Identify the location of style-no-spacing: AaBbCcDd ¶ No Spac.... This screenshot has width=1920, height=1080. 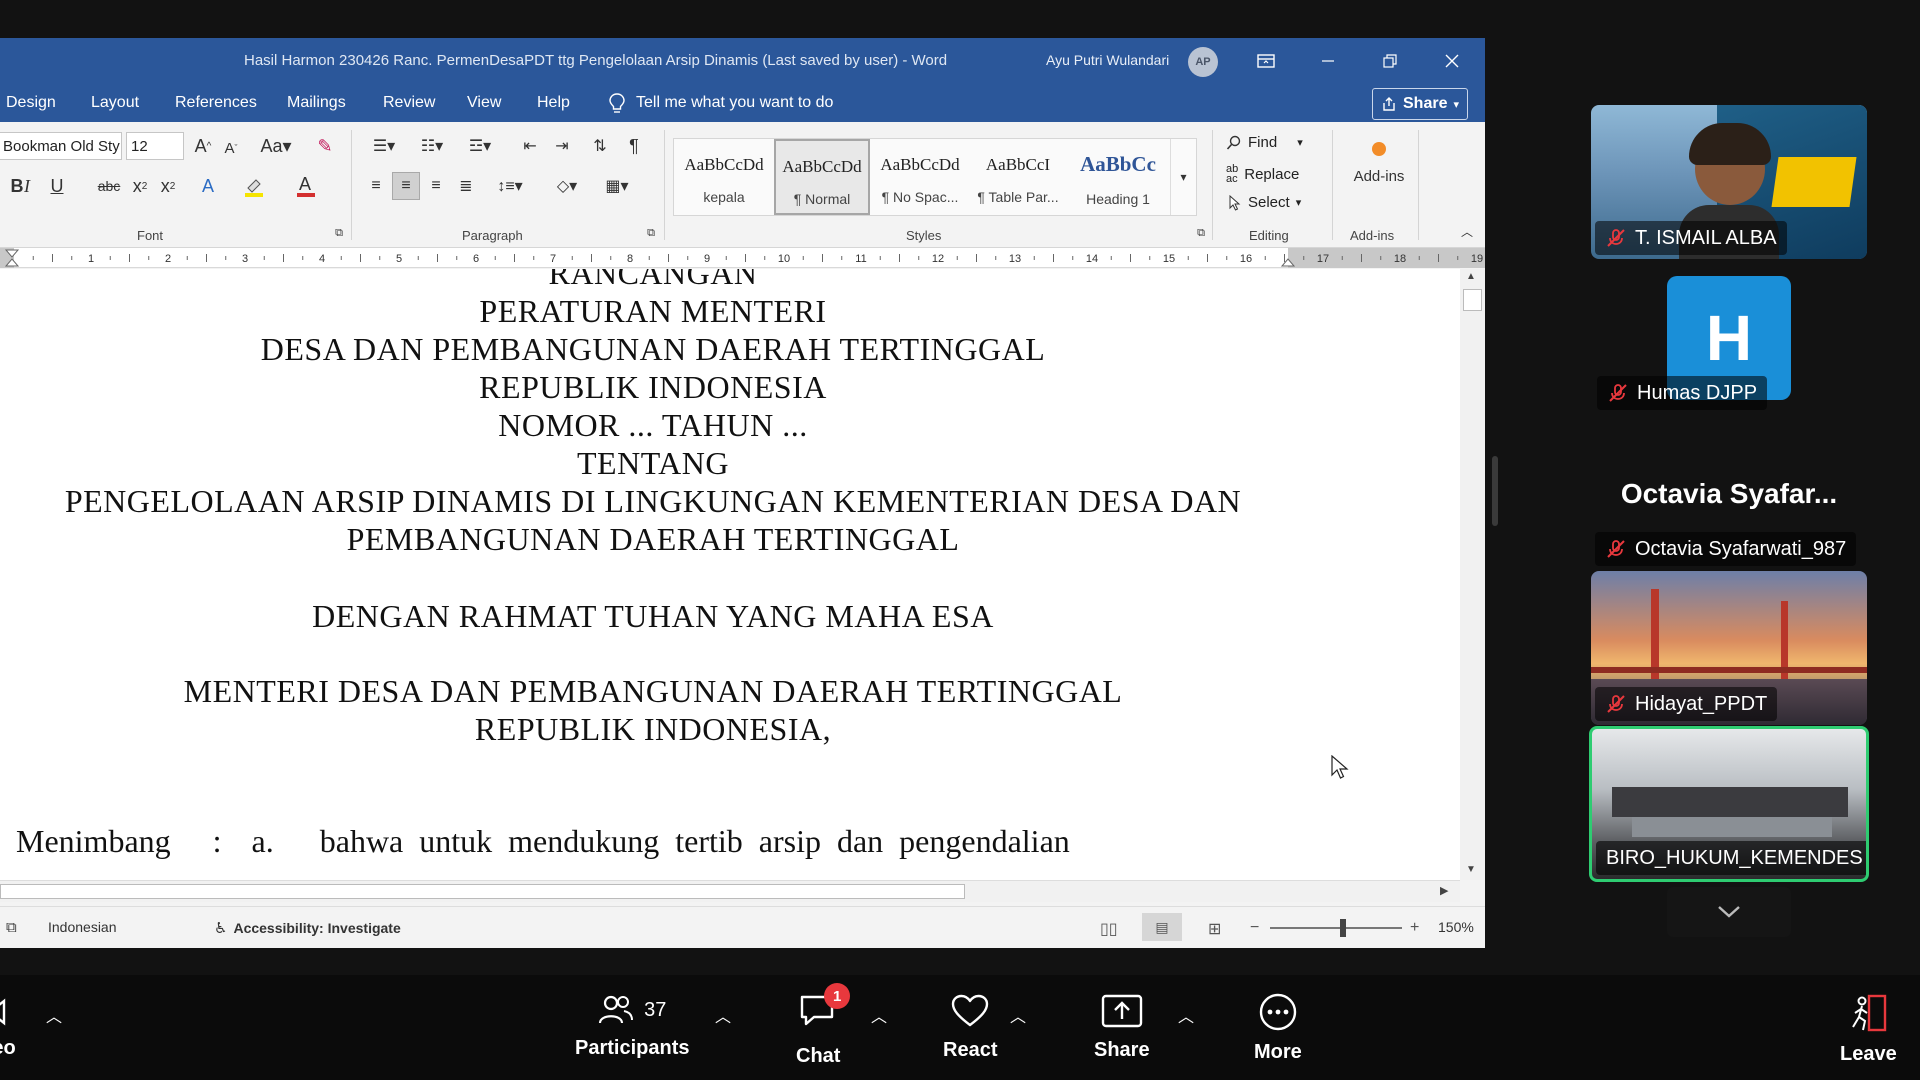
(920, 177).